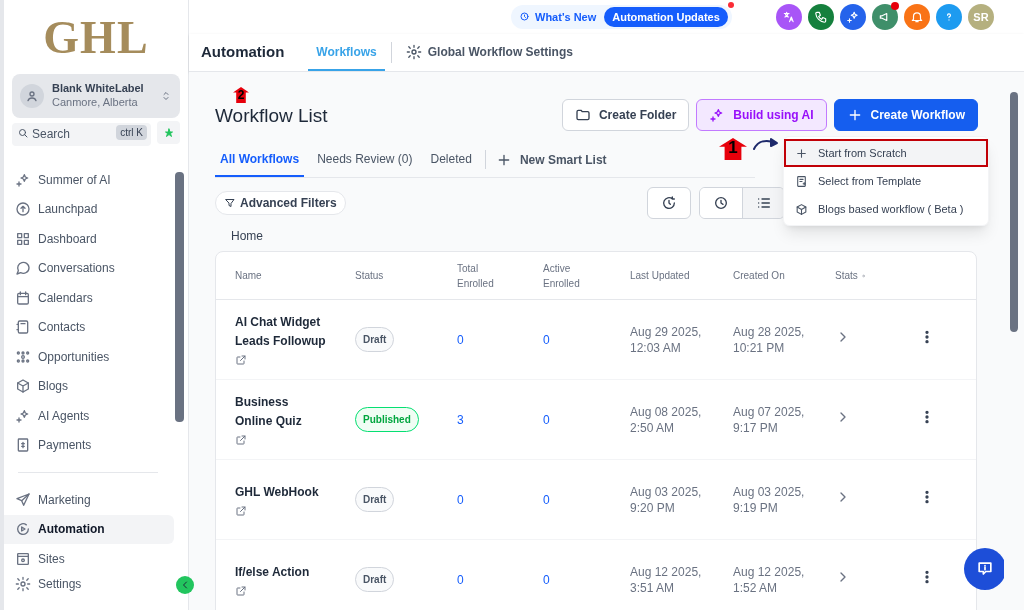  Describe the element at coordinates (23, 133) in the screenshot. I see `search-icon` at that location.